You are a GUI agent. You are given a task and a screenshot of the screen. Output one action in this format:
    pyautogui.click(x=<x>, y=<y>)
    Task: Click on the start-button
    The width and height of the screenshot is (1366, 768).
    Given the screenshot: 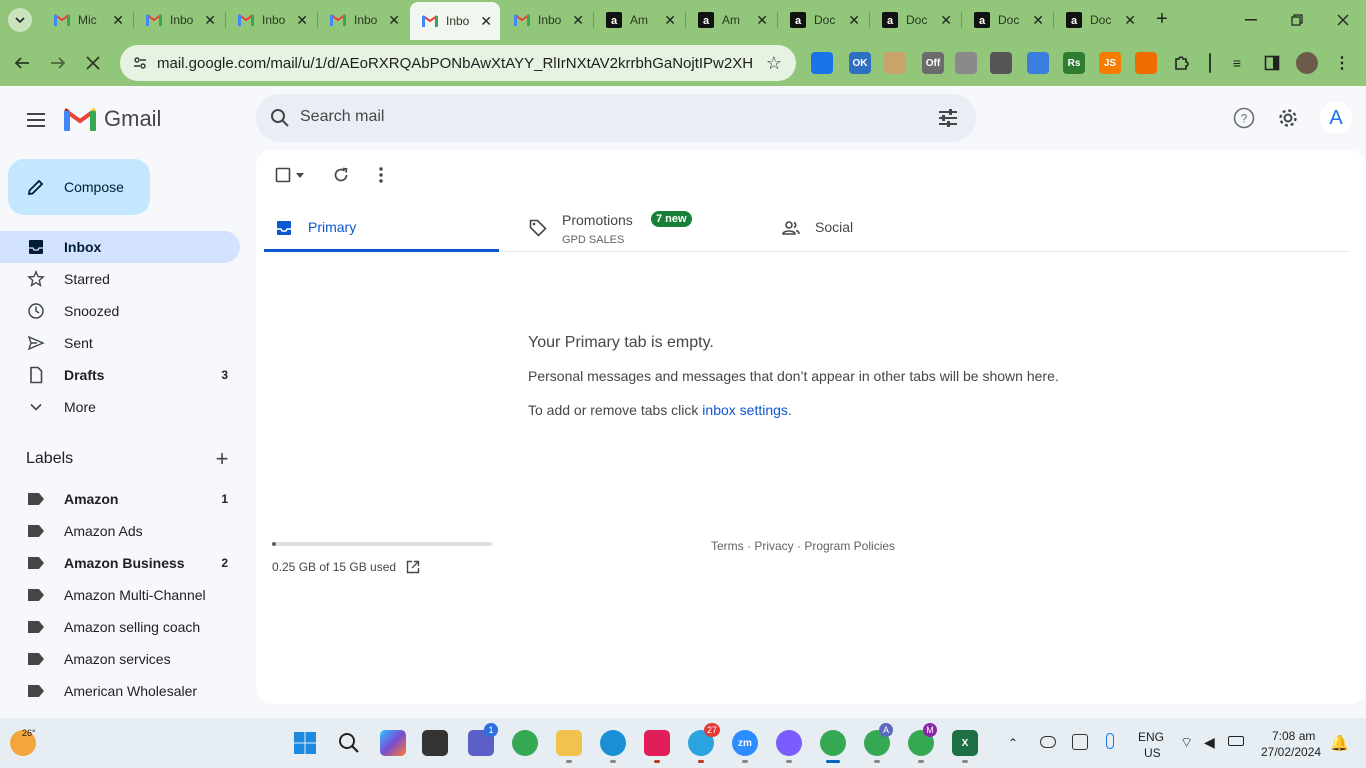 What is the action you would take?
    pyautogui.click(x=305, y=743)
    